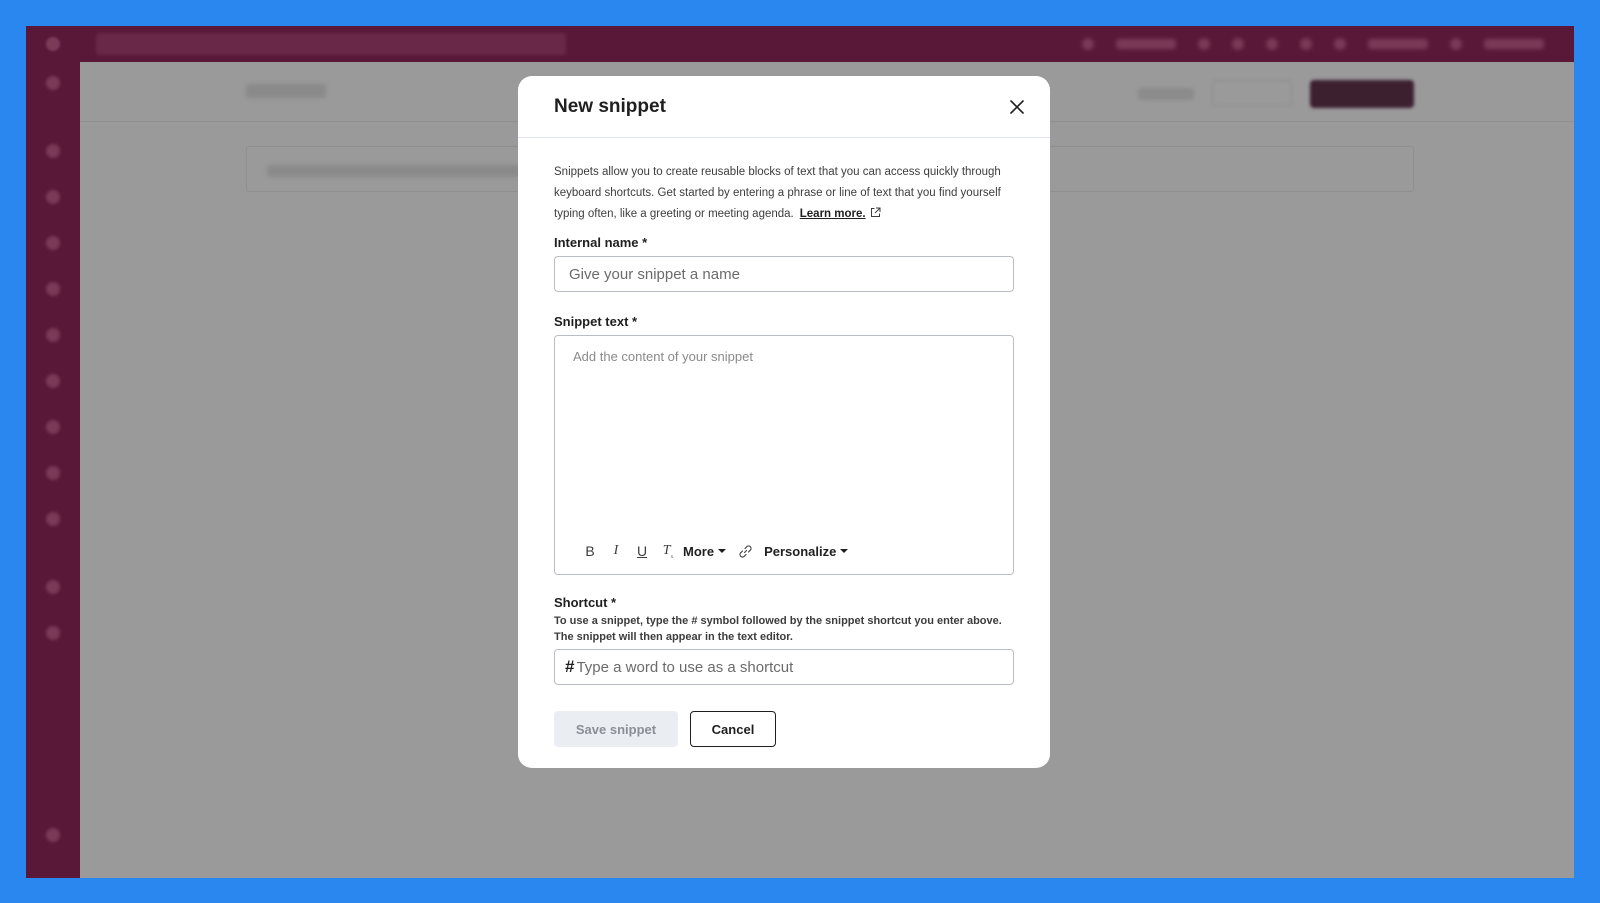 The image size is (1600, 903). What do you see at coordinates (1306, 44) in the screenshot?
I see `settings-icon` at bounding box center [1306, 44].